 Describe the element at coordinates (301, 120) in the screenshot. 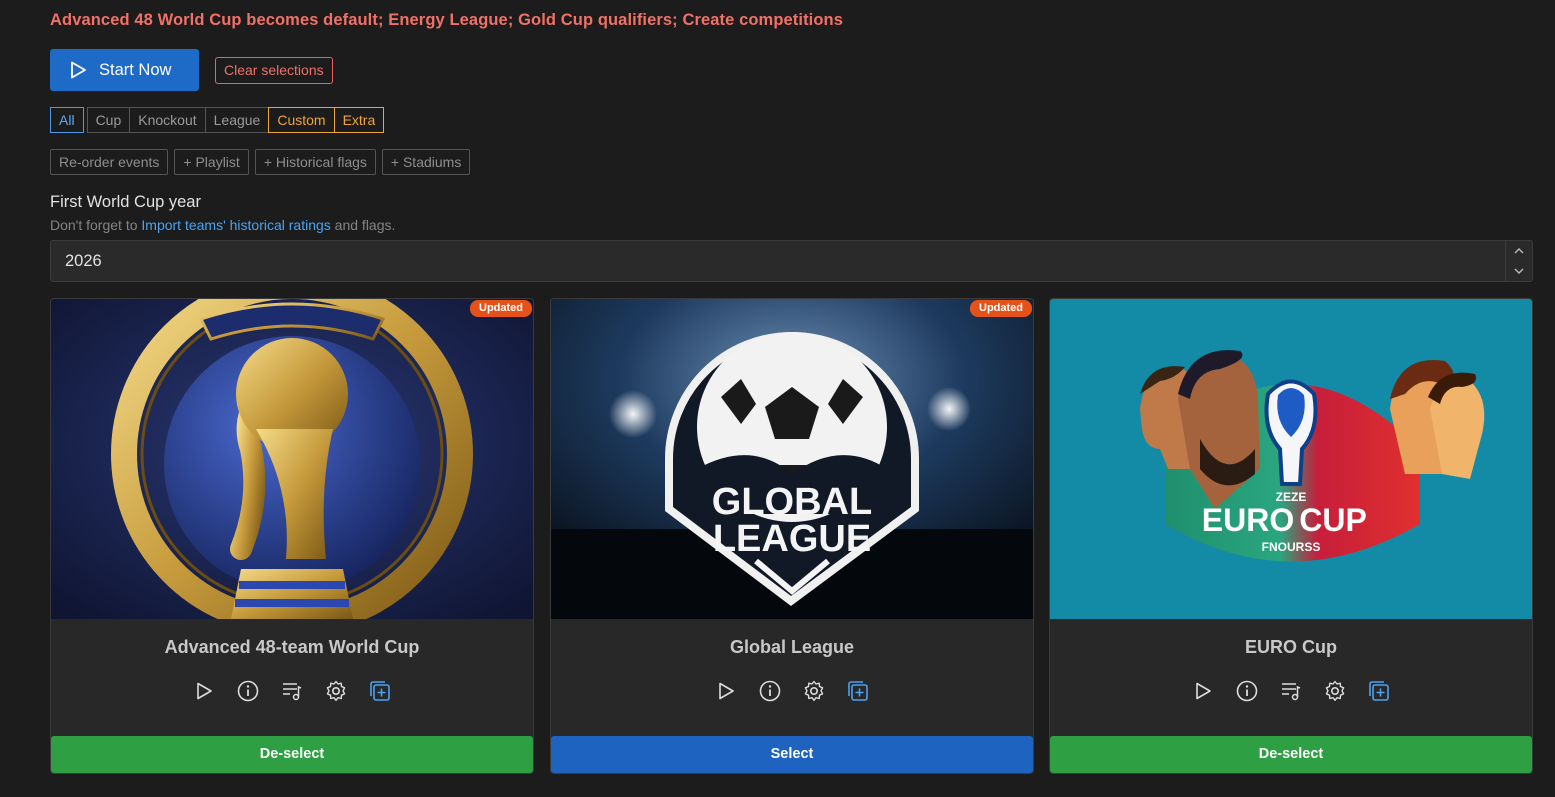

I see `filter-custom: Custom` at that location.